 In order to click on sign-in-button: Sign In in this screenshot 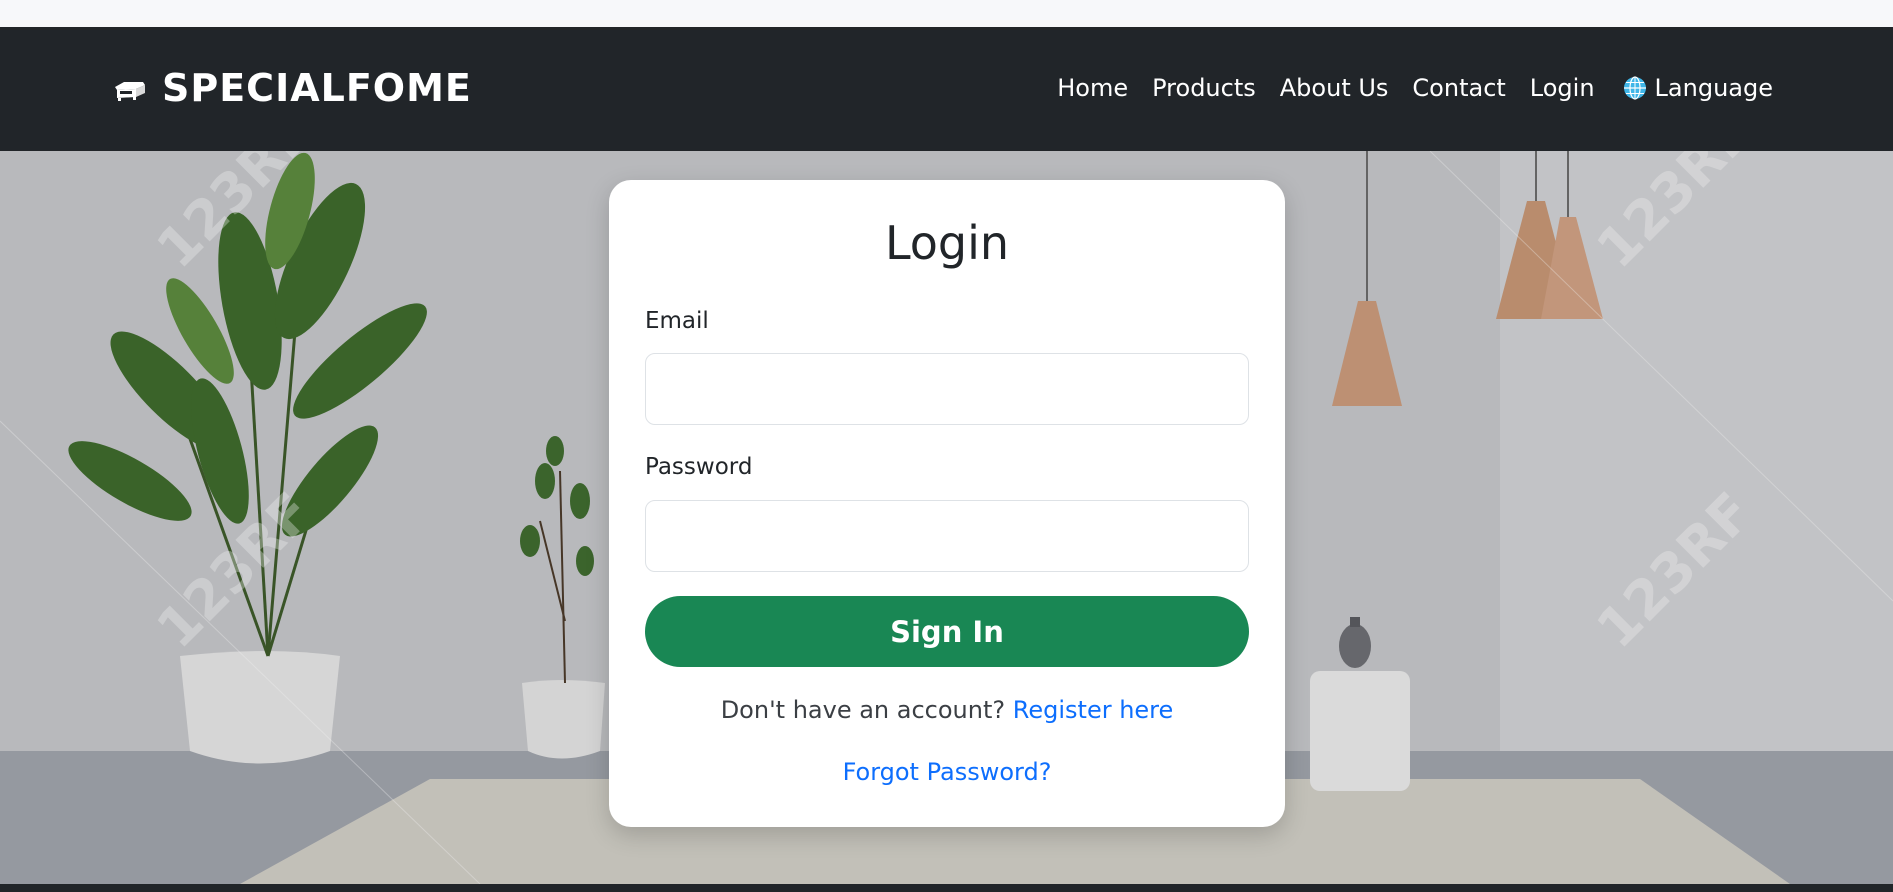, I will do `click(947, 631)`.